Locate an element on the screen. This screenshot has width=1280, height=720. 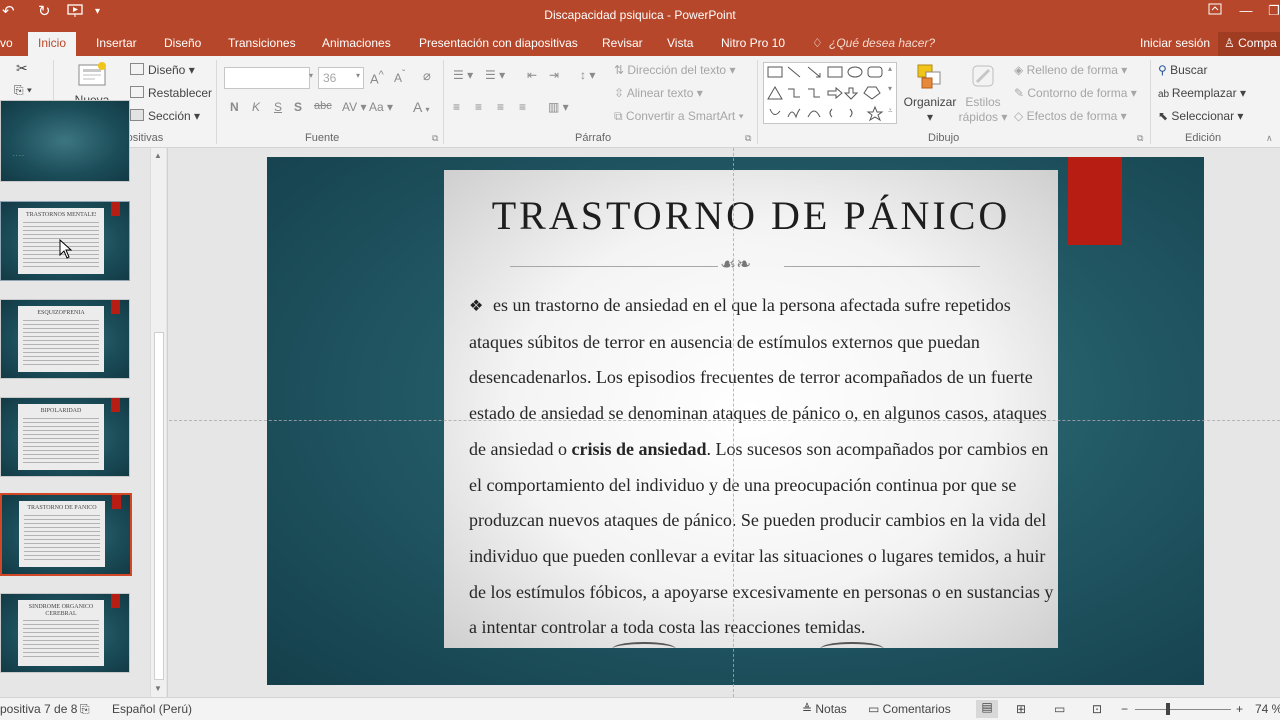
align-center-icon: ≡ is located at coordinates (478, 107).